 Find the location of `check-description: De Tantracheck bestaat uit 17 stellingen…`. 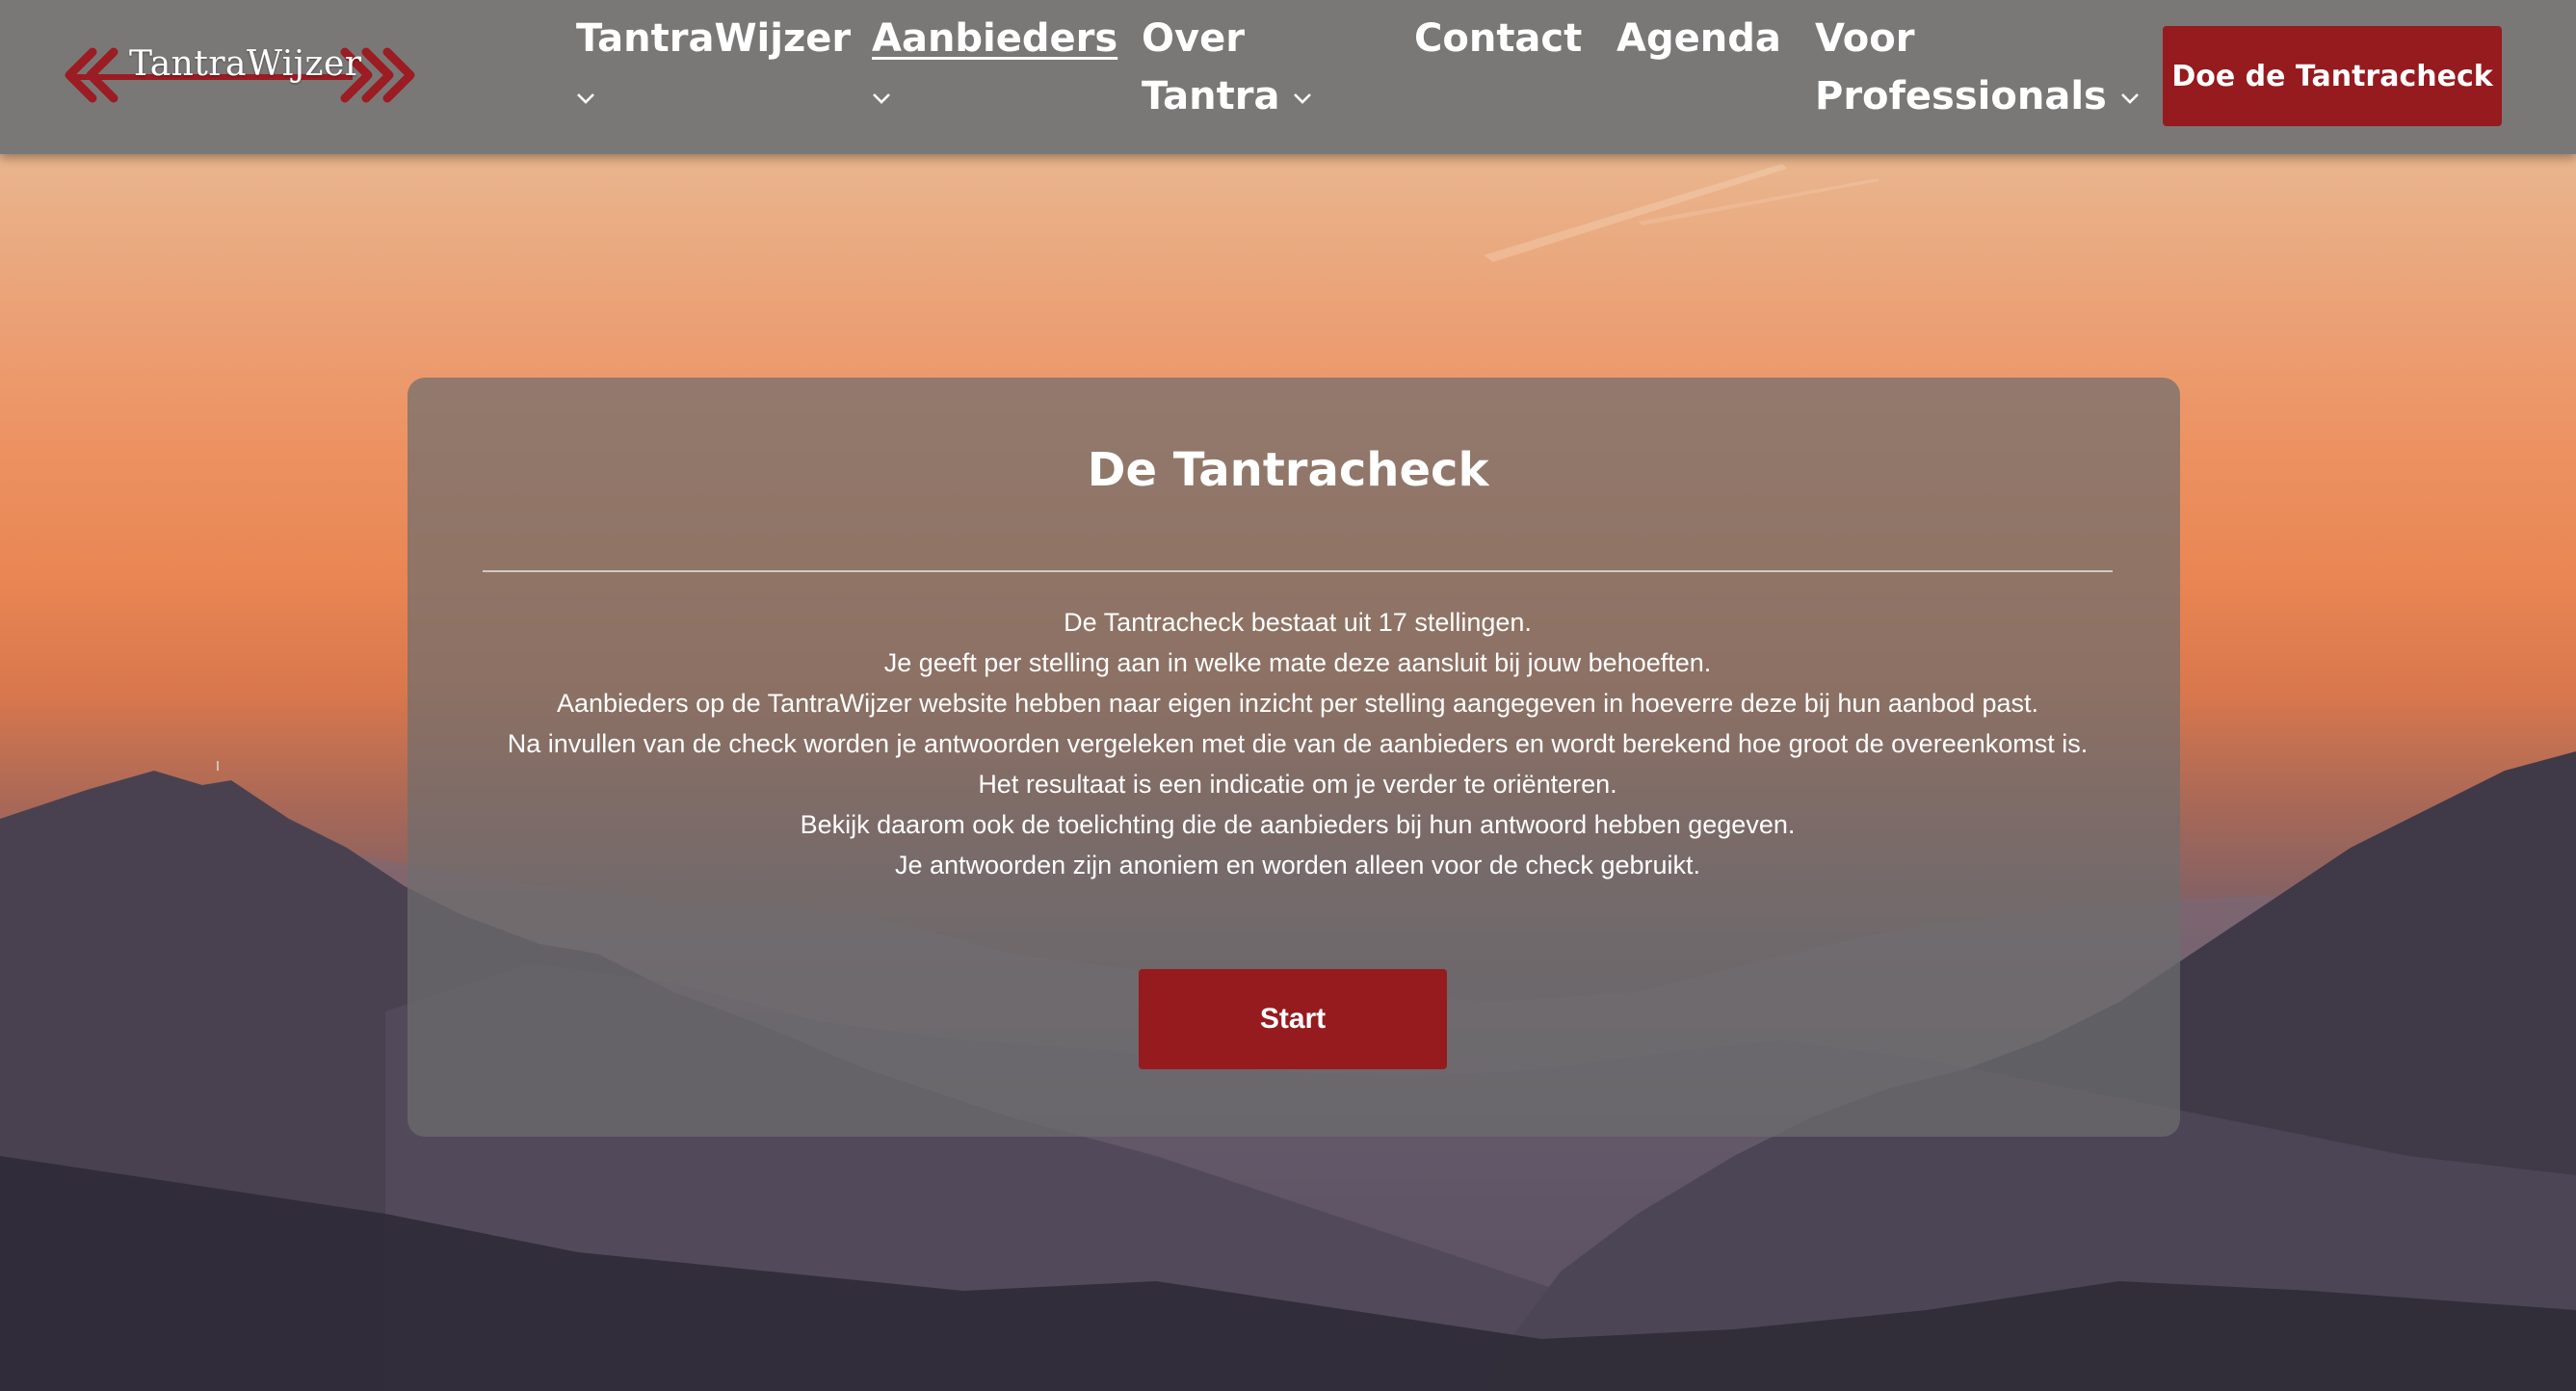

check-description: De Tantracheck bestaat uit 17 stellingen… is located at coordinates (1298, 743).